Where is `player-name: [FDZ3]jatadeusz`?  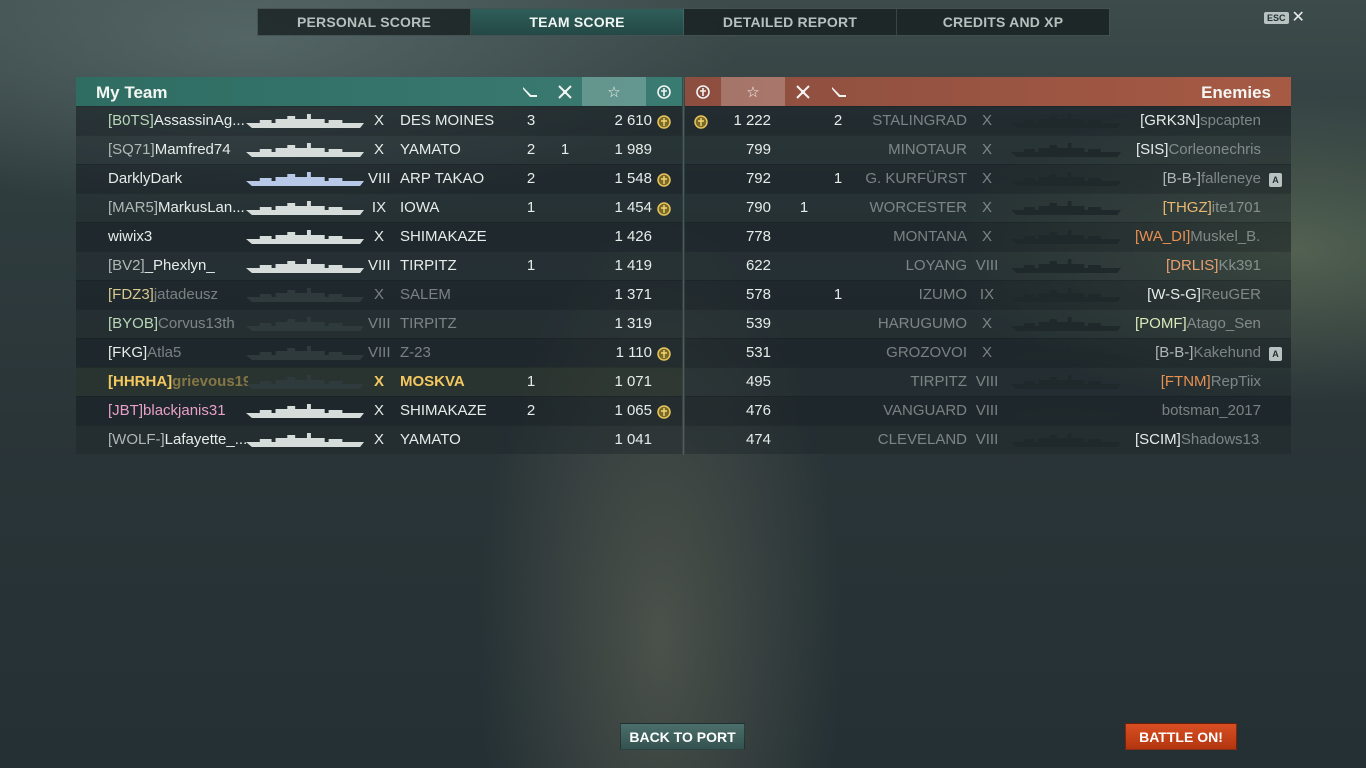 player-name: [FDZ3]jatadeusz is located at coordinates (178, 295).